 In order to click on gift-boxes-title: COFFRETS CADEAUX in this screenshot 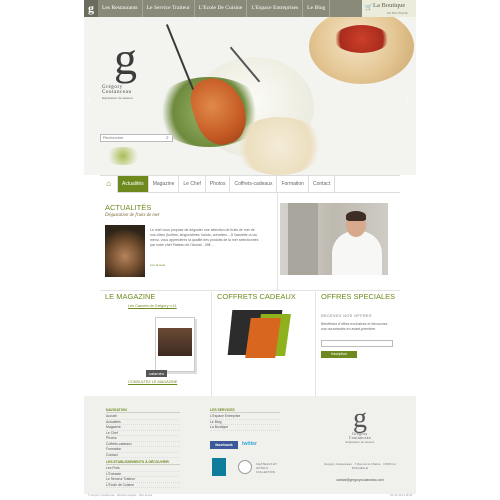, I will do `click(256, 296)`.